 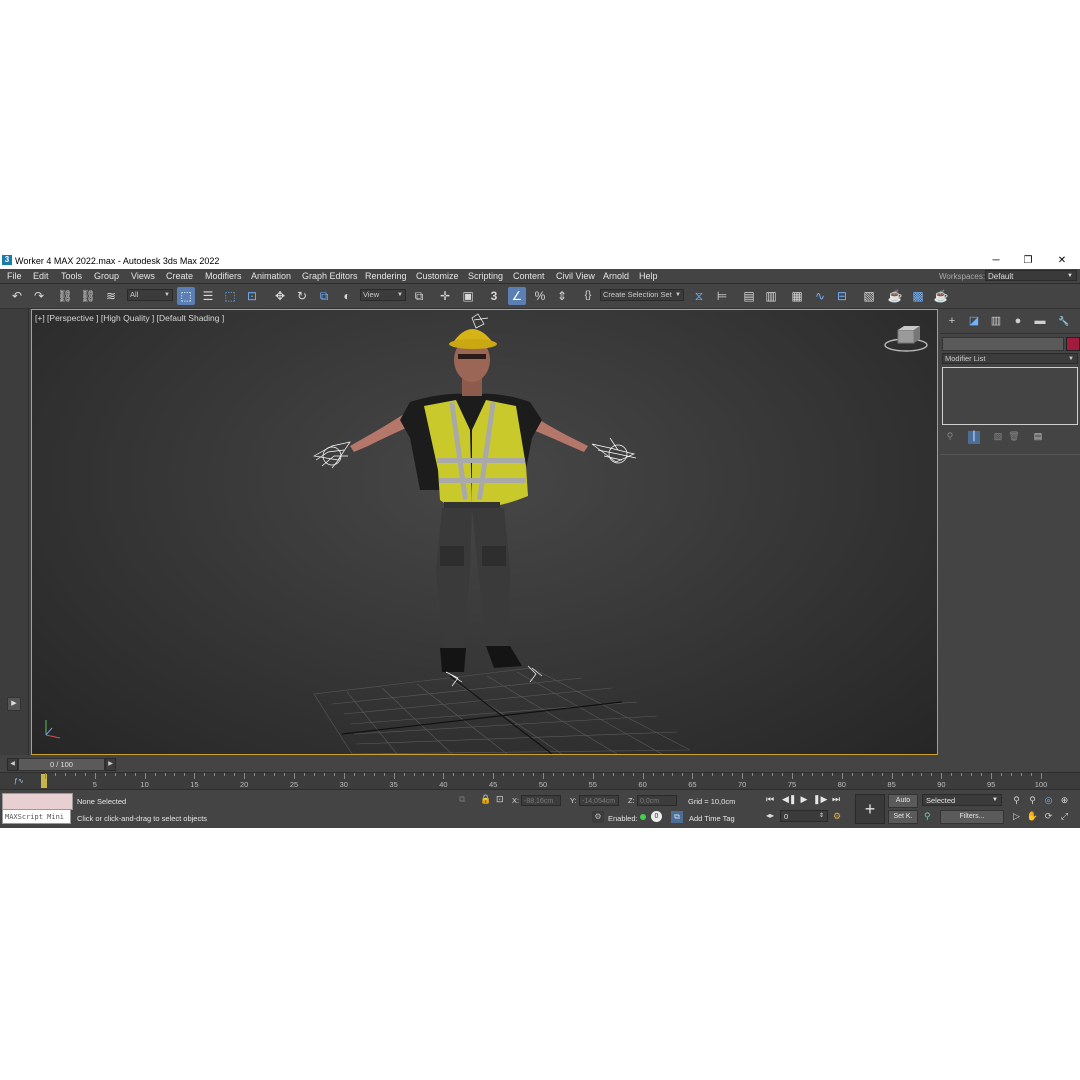 I want to click on menu-views: Views, so click(x=143, y=276).